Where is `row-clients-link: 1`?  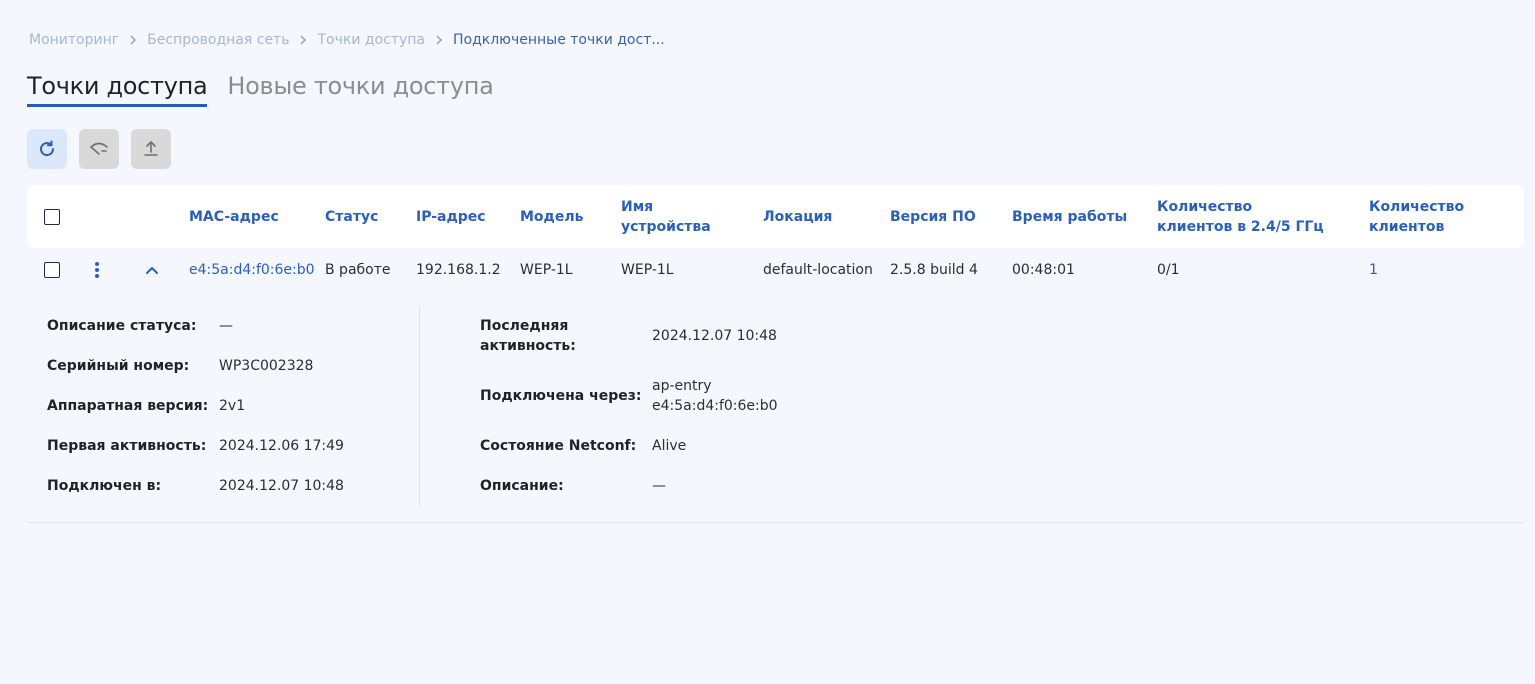
row-clients-link: 1 is located at coordinates (1373, 270).